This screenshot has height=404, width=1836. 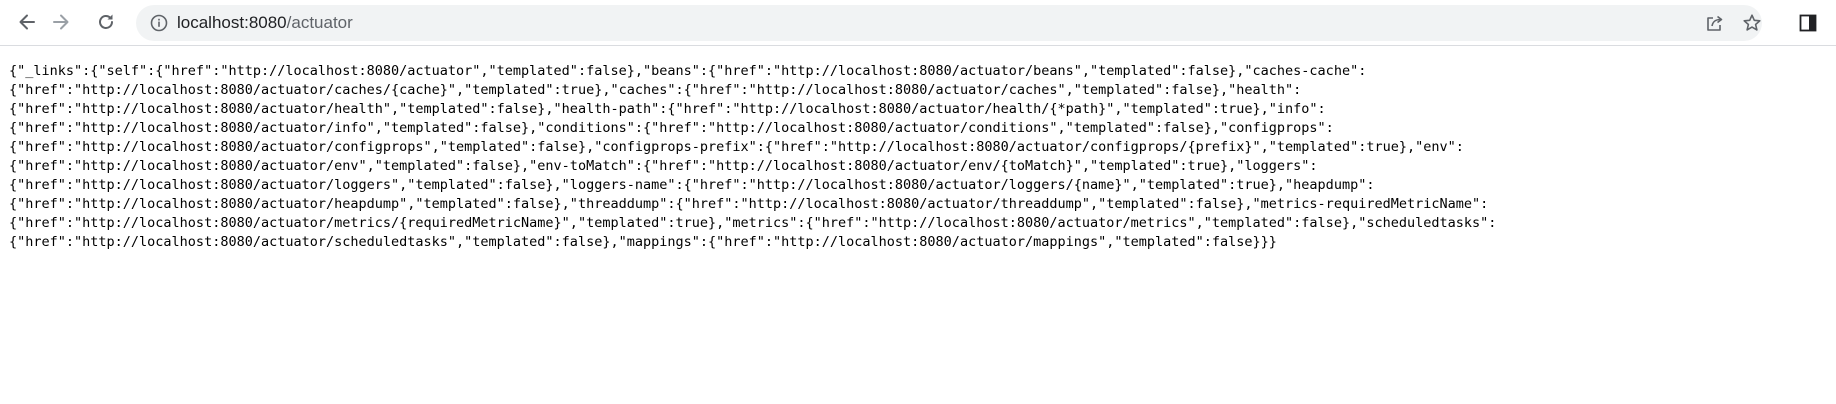 I want to click on url-text: localhost:8080/actuator, so click(x=265, y=23).